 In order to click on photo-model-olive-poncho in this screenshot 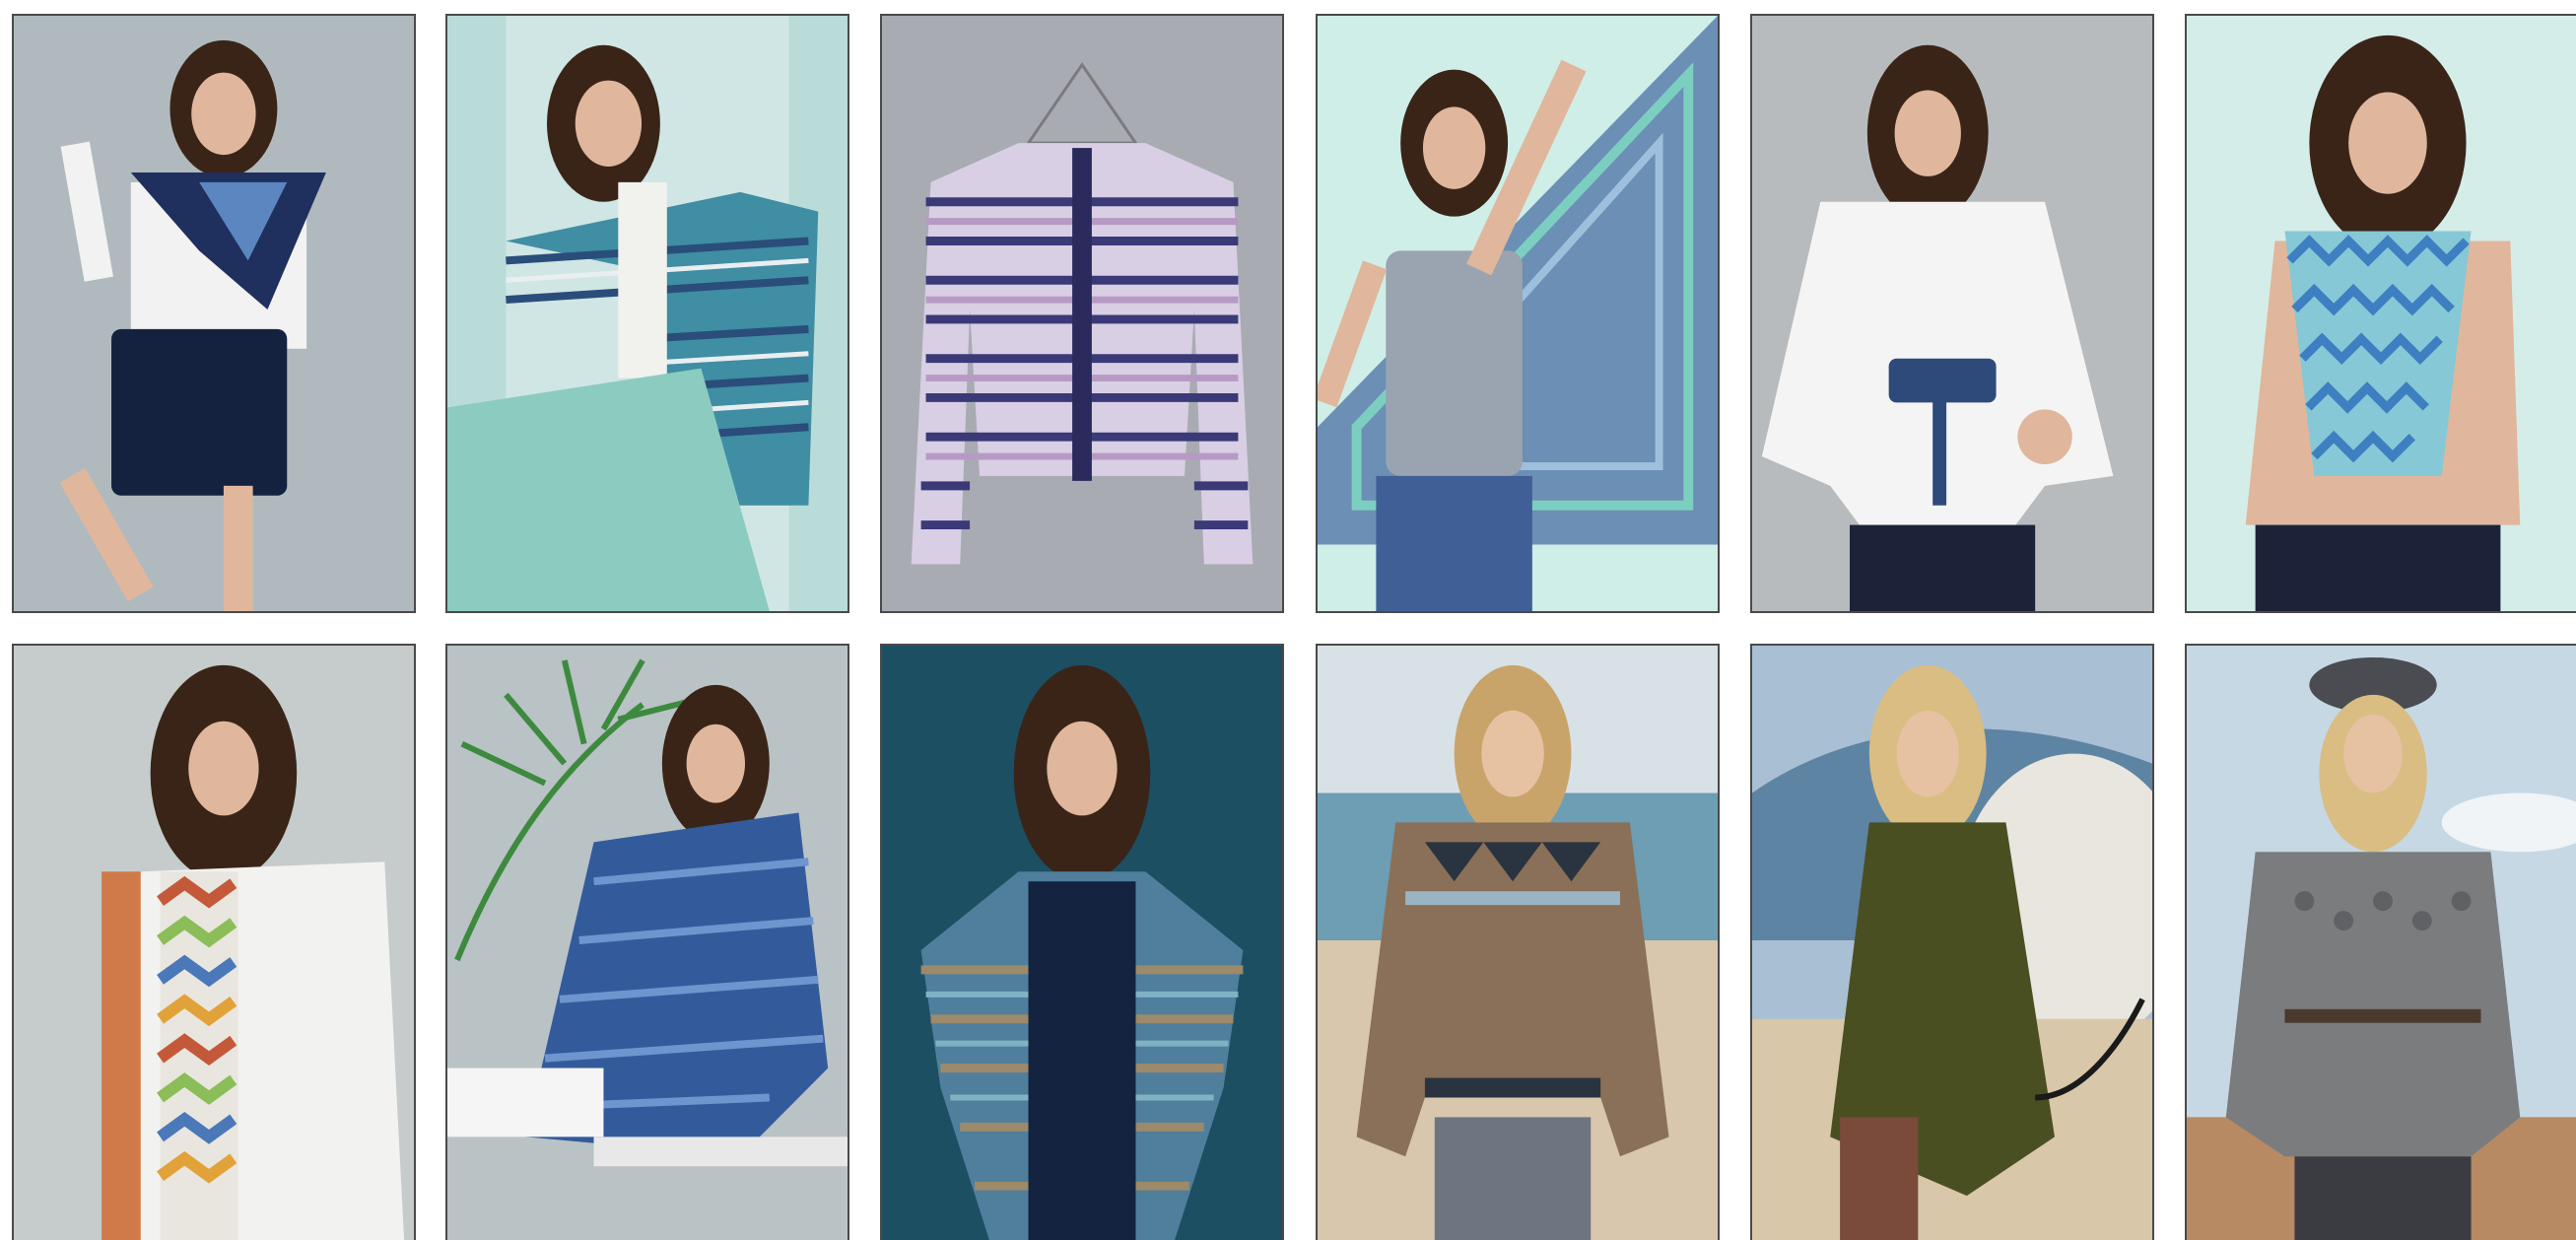, I will do `click(1952, 943)`.